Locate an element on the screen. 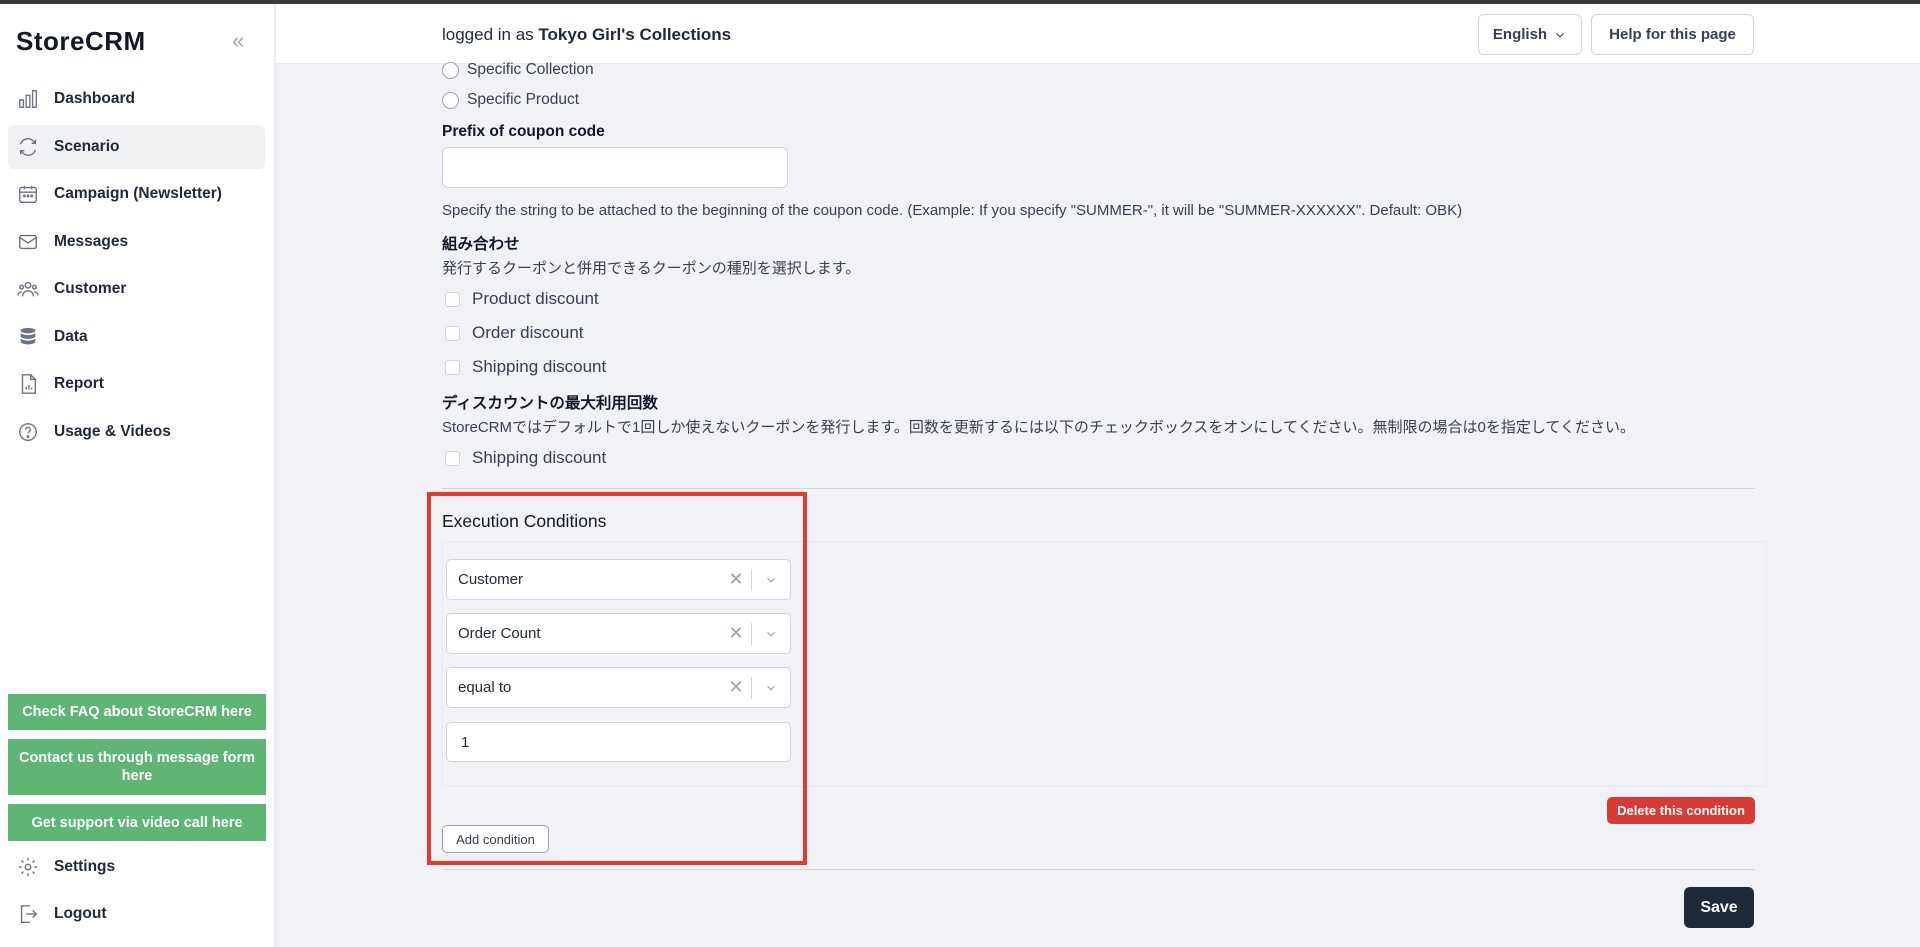  language-select: English is located at coordinates (1530, 34).